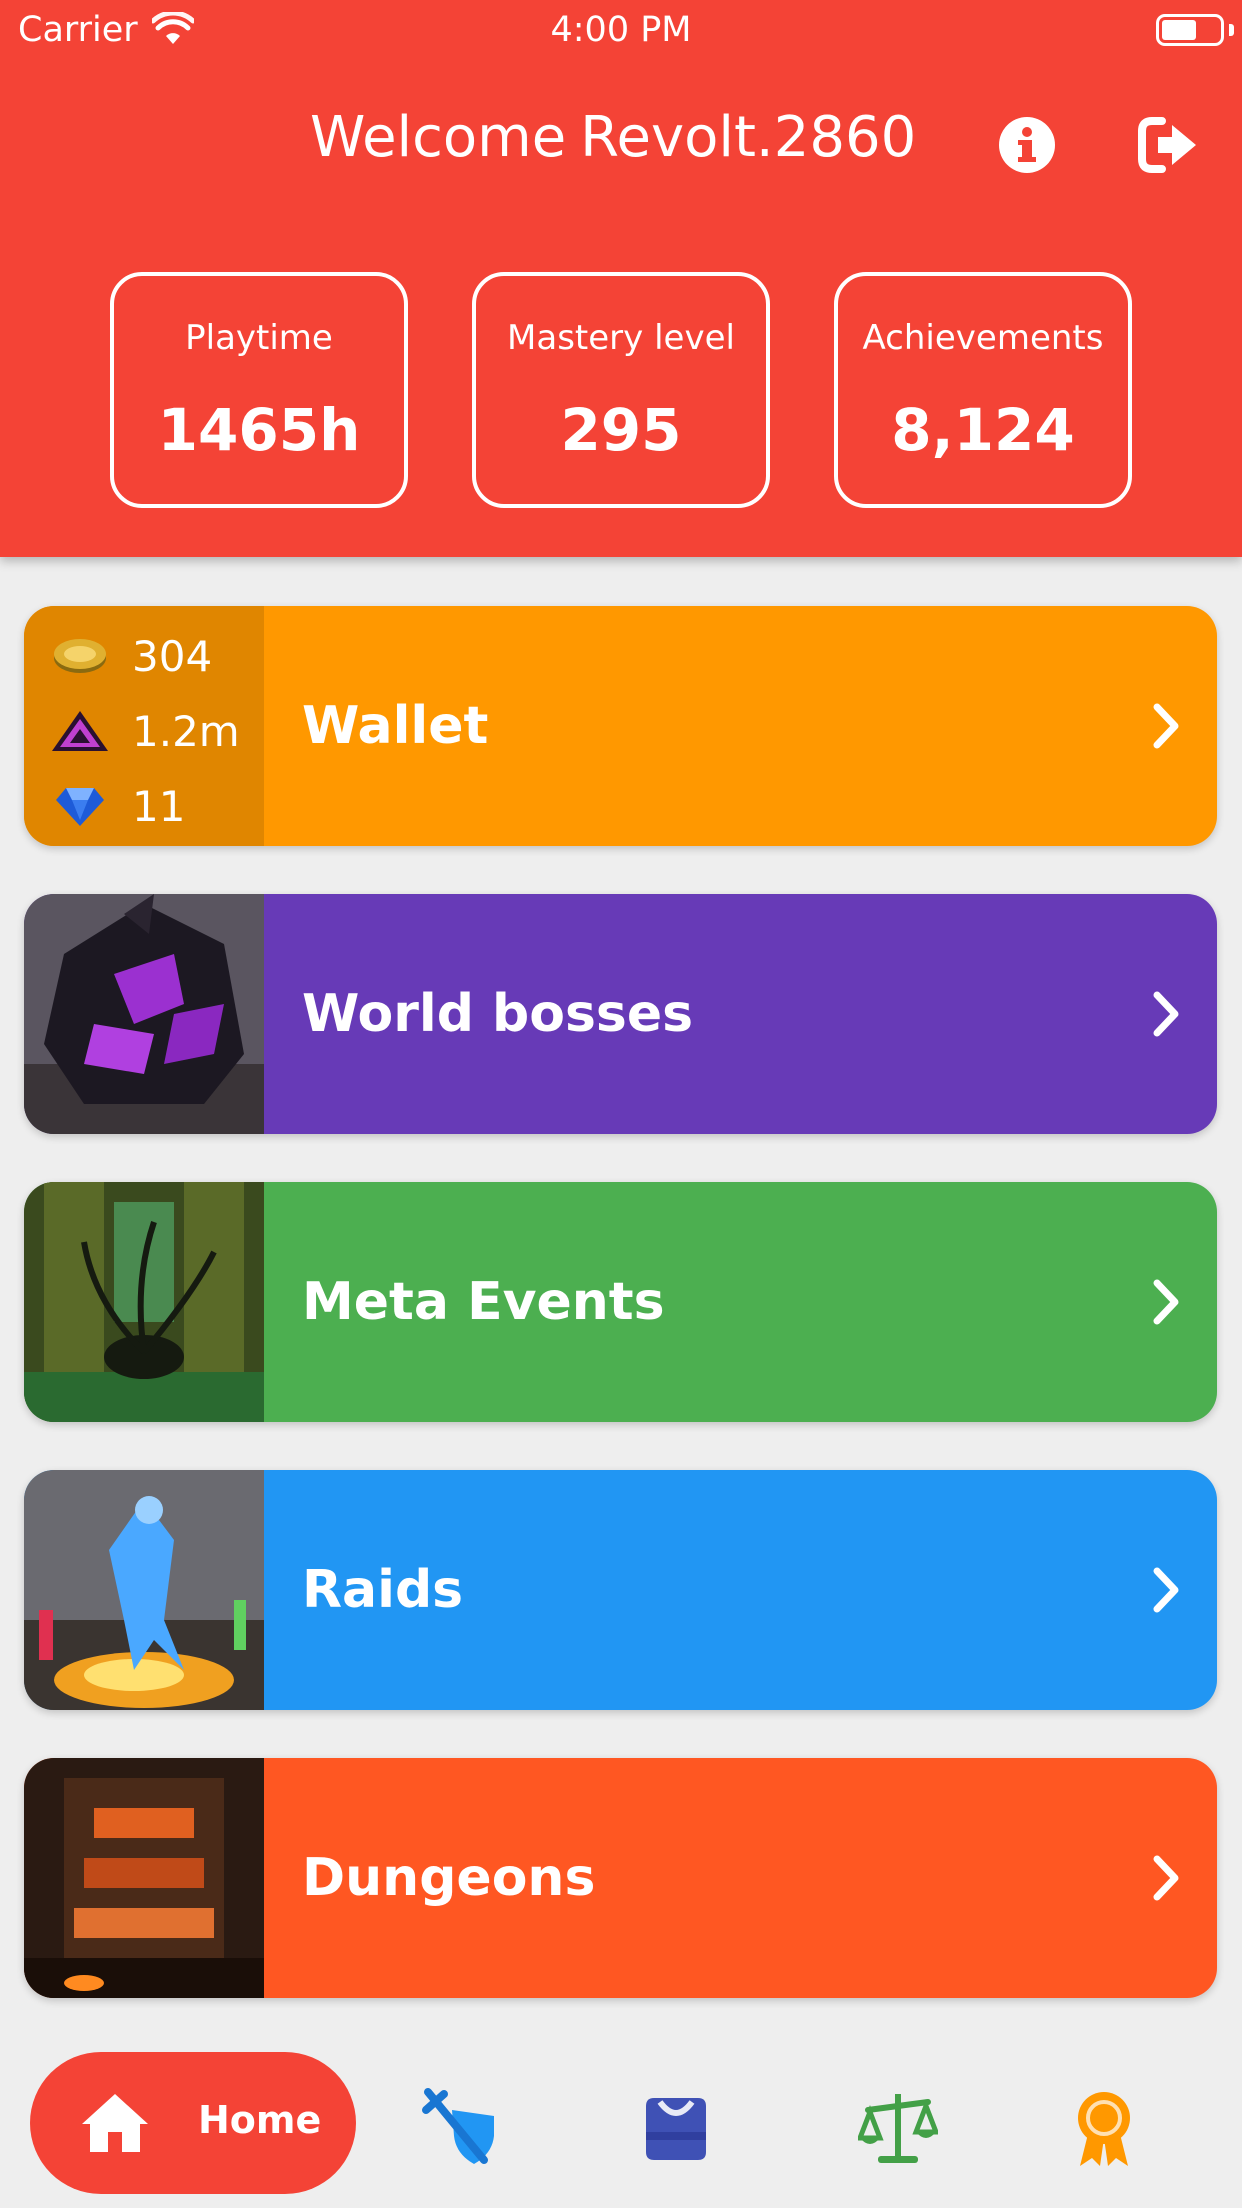 This screenshot has height=2208, width=1242. I want to click on wallet-amount: 11, so click(159, 806).